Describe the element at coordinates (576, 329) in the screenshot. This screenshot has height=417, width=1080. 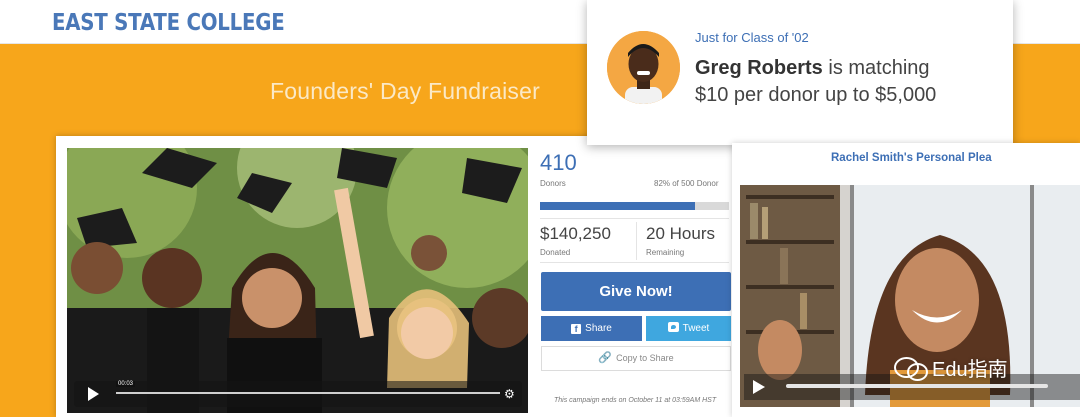
I see `facebook-icon: f` at that location.